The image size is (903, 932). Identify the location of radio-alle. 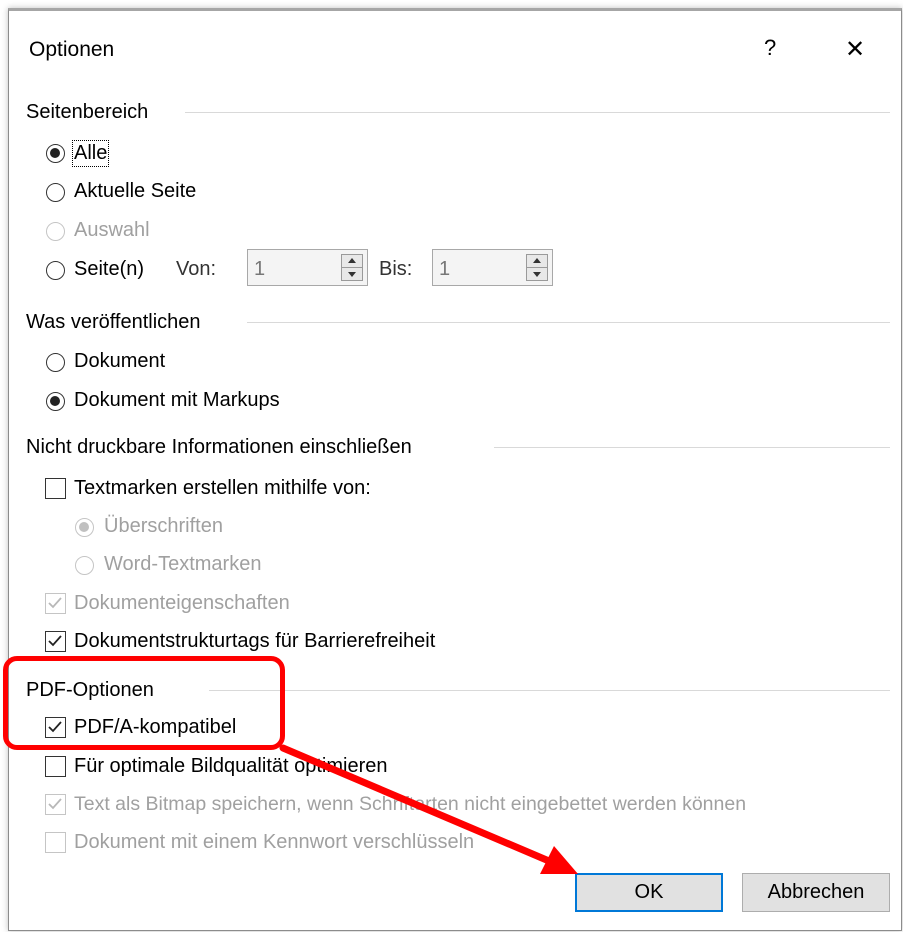
(55, 153).